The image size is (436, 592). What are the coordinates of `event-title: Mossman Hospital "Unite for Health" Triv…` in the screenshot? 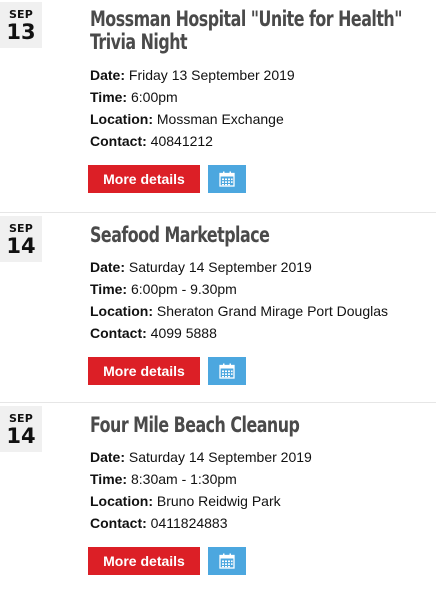 It's located at (262, 31).